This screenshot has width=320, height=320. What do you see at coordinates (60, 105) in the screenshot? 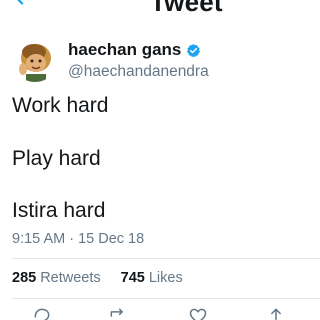
I see `tweet-text-line-1: Work hard` at bounding box center [60, 105].